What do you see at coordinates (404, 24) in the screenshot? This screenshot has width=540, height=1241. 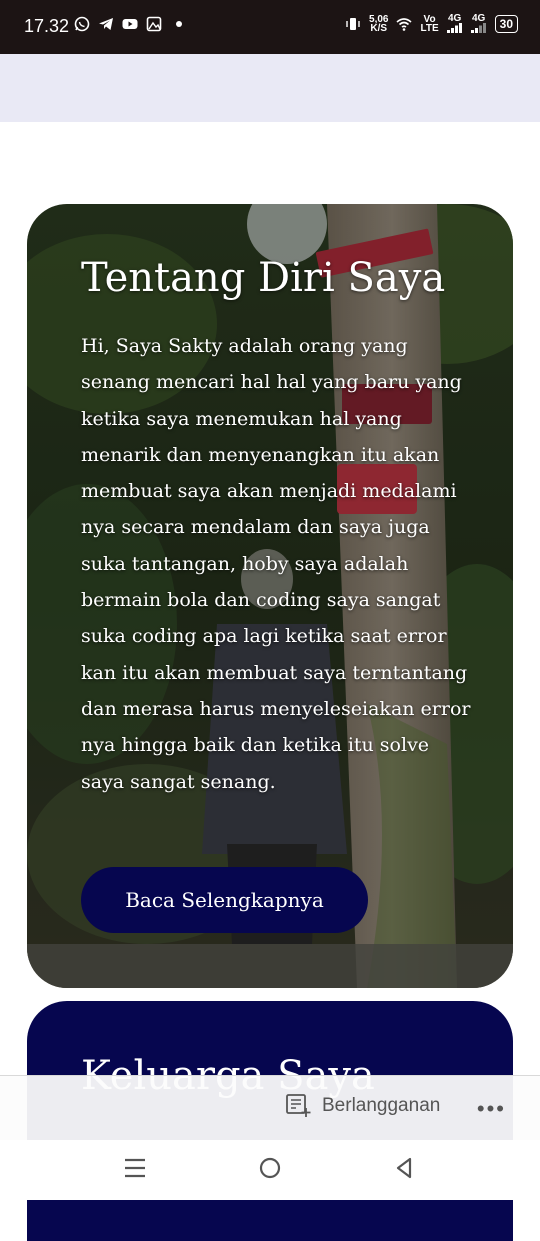 I see `wifi-icon` at bounding box center [404, 24].